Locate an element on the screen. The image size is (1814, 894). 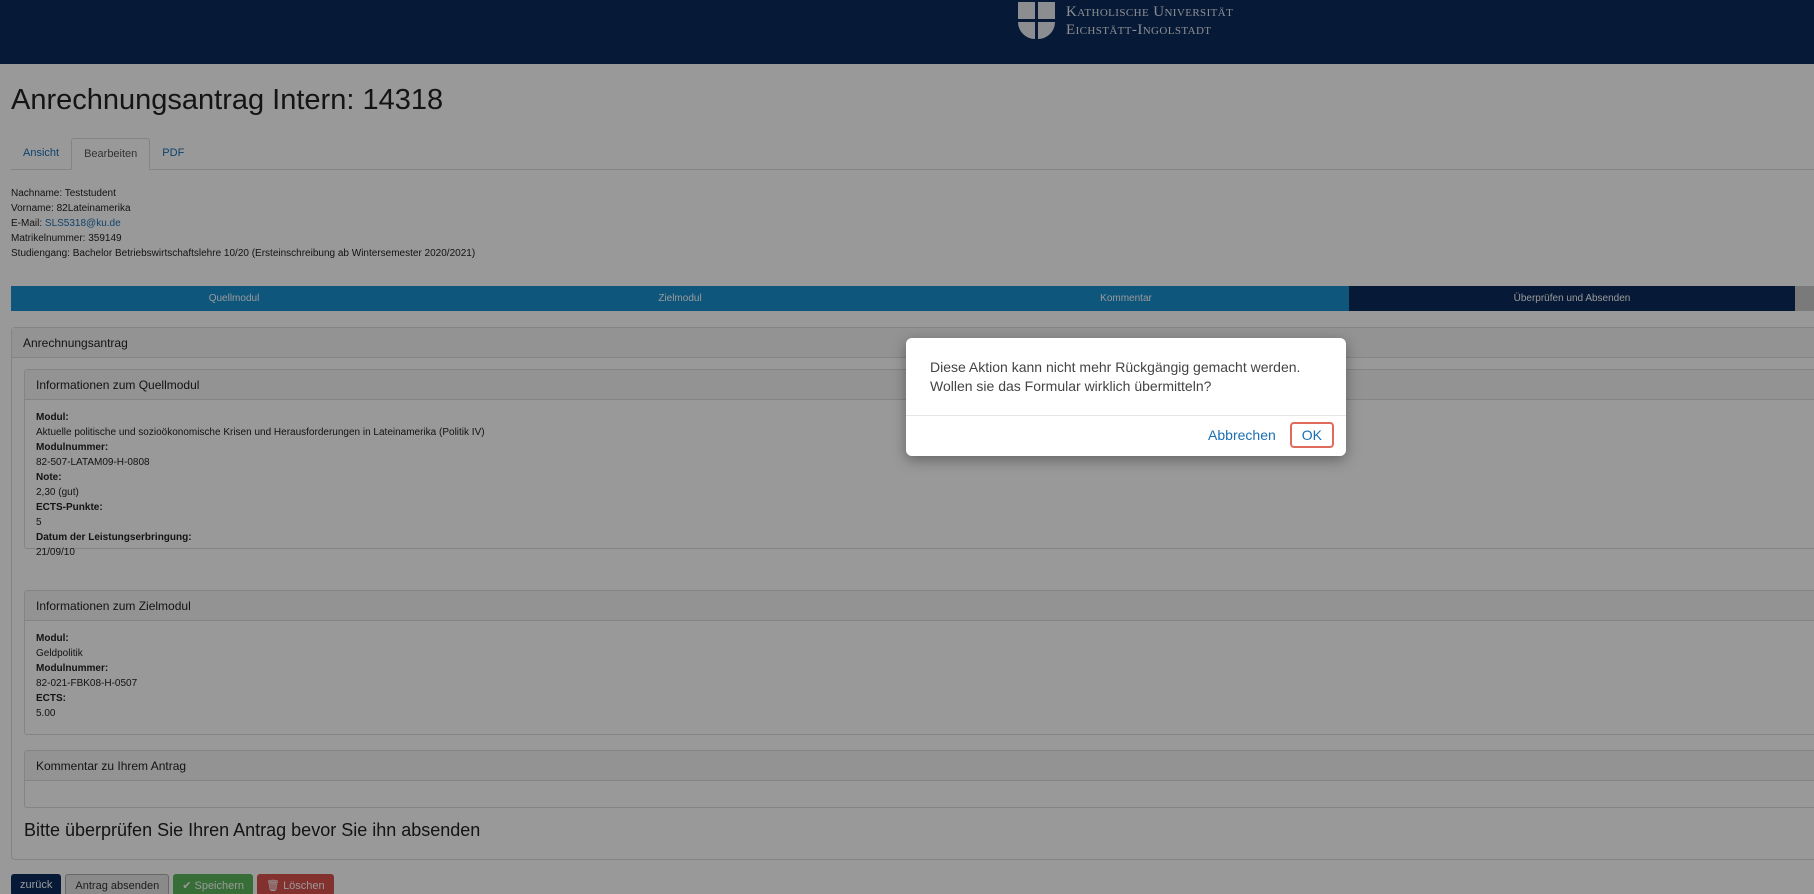
dialog-ok-button: OK is located at coordinates (1311, 435).